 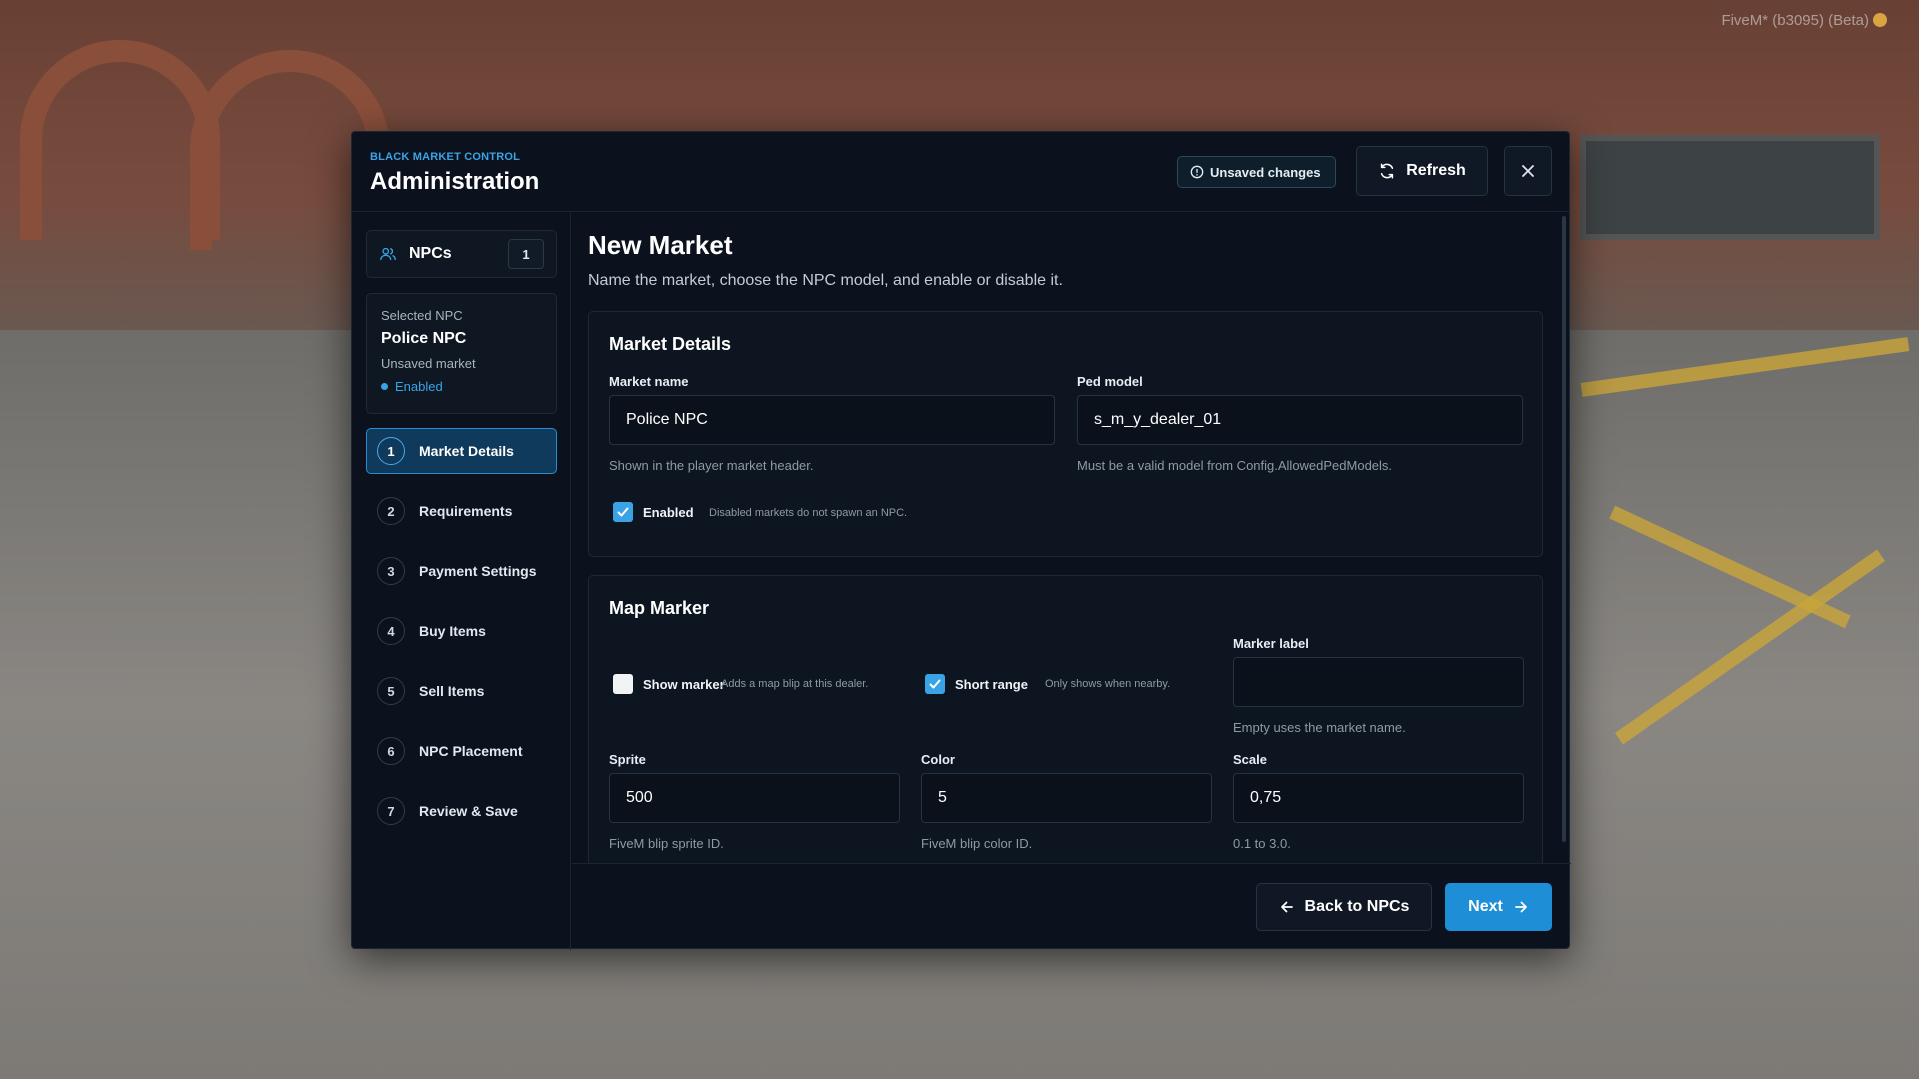 I want to click on step-number: 5, so click(x=391, y=691).